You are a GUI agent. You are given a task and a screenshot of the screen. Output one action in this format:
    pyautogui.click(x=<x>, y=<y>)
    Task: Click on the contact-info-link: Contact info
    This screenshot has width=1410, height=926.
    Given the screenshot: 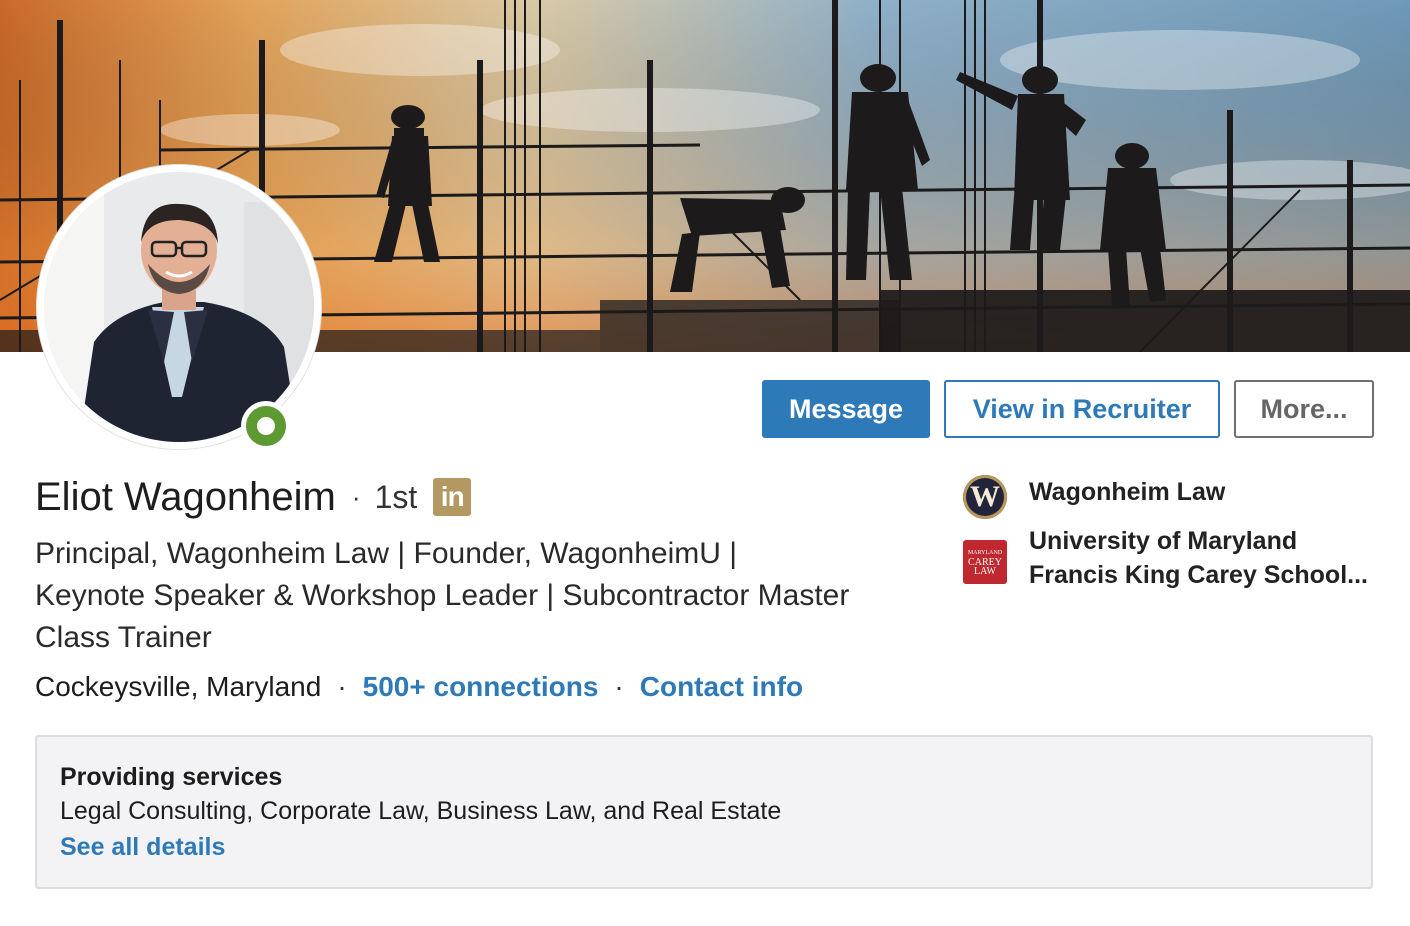 What is the action you would take?
    pyautogui.click(x=721, y=687)
    